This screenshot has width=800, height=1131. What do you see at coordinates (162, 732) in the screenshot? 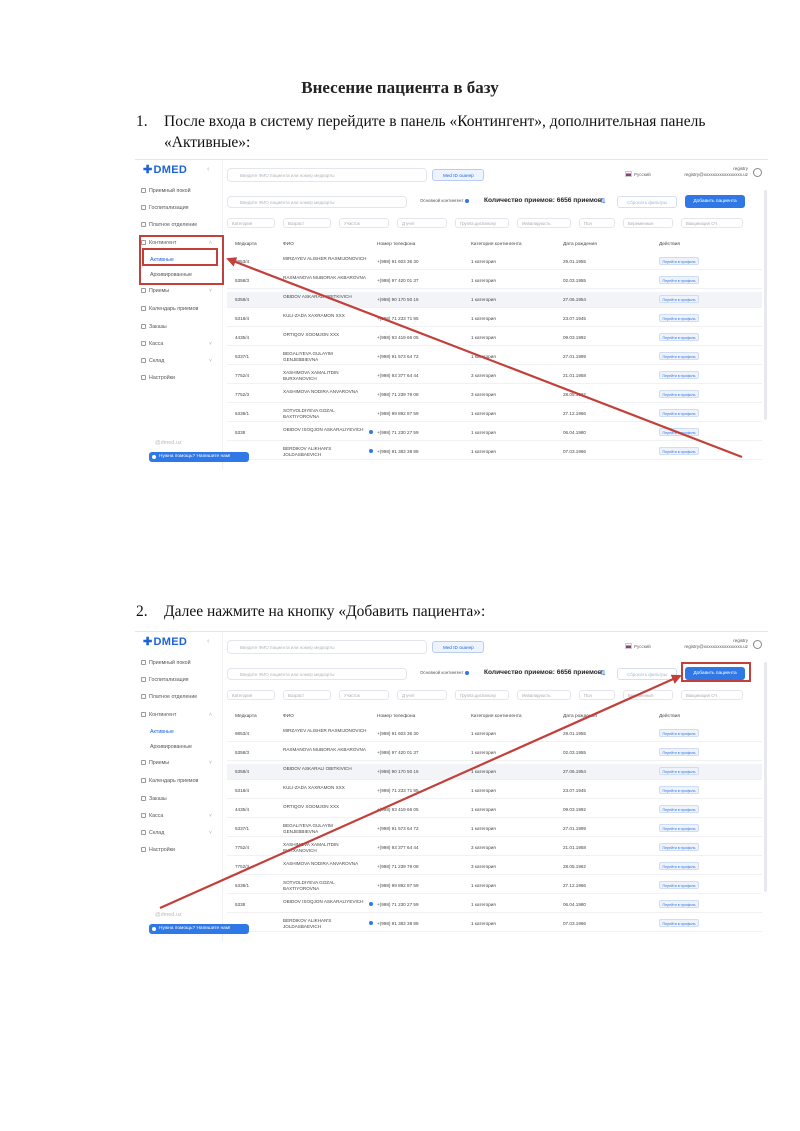
I see `sidebar-item-active: Активные` at bounding box center [162, 732].